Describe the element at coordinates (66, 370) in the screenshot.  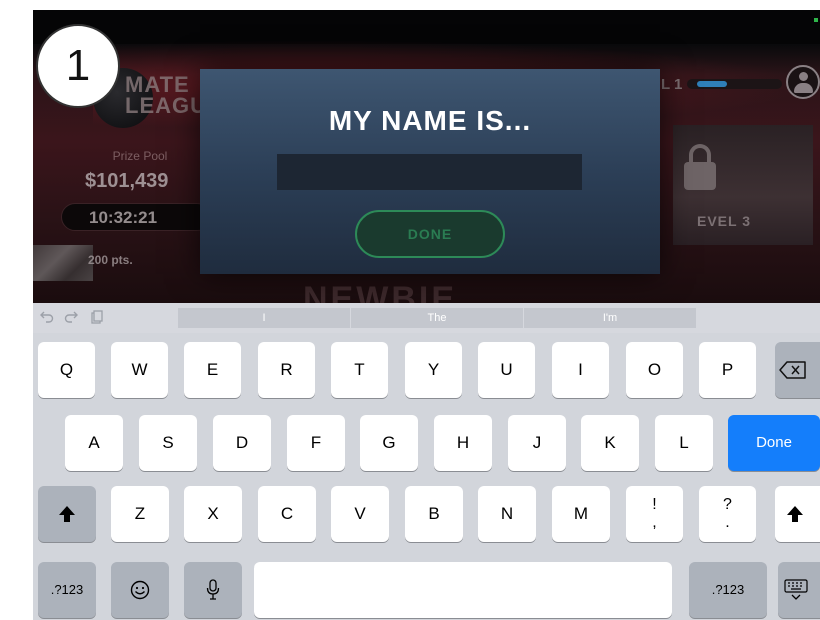
I see `key-q: Q` at that location.